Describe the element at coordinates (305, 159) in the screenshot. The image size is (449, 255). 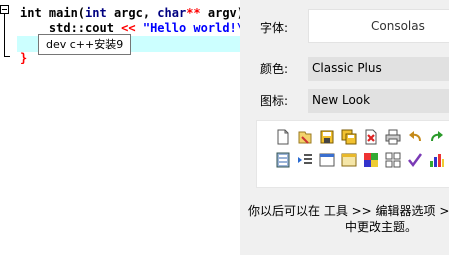
I see `indent-icon` at that location.